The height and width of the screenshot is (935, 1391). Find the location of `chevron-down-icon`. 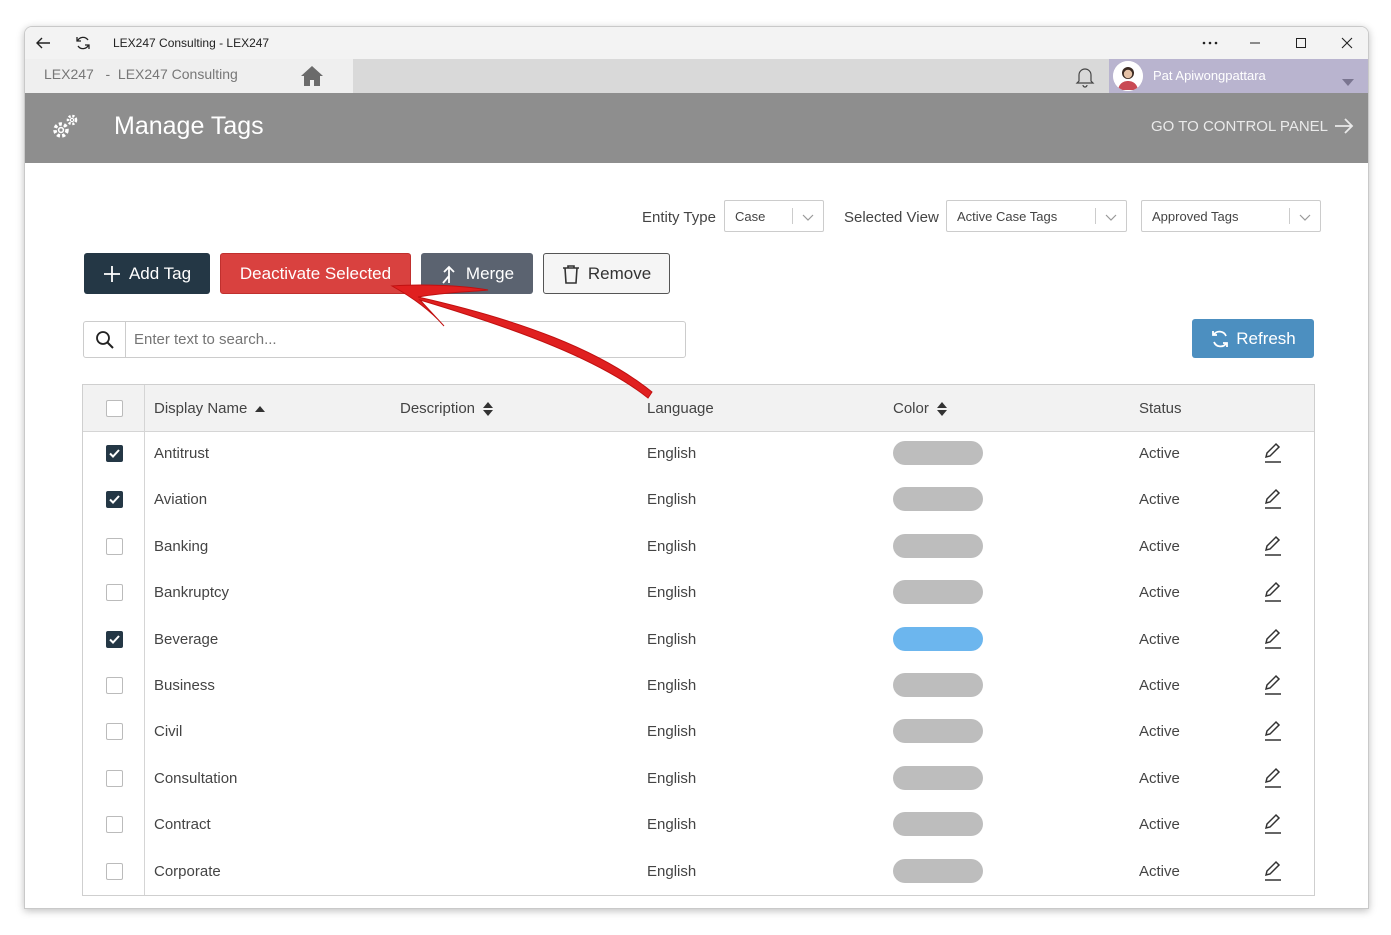

chevron-down-icon is located at coordinates (808, 217).